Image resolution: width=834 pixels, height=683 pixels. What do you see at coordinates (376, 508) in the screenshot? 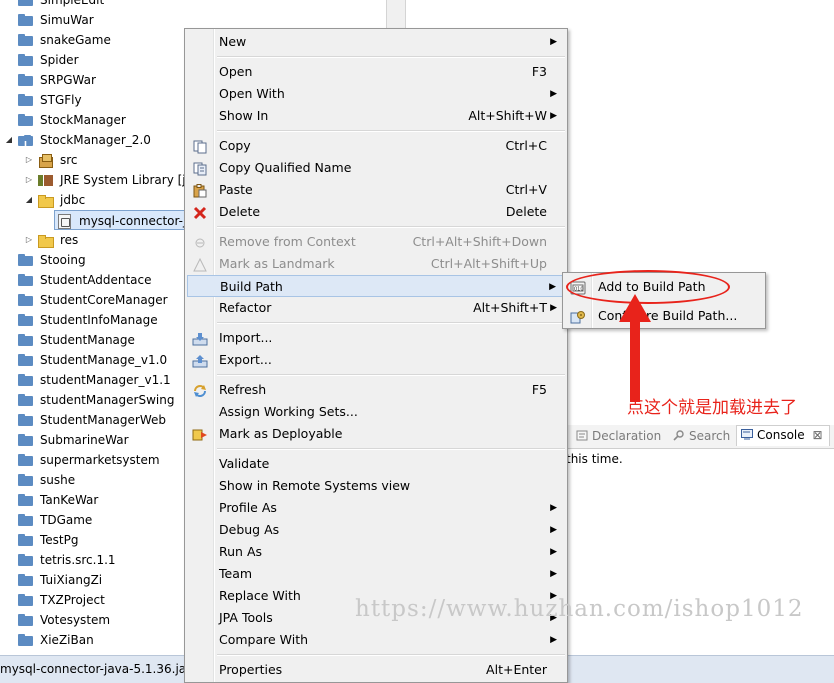
I see `menu-item-profile-as: Profile As ▶` at bounding box center [376, 508].